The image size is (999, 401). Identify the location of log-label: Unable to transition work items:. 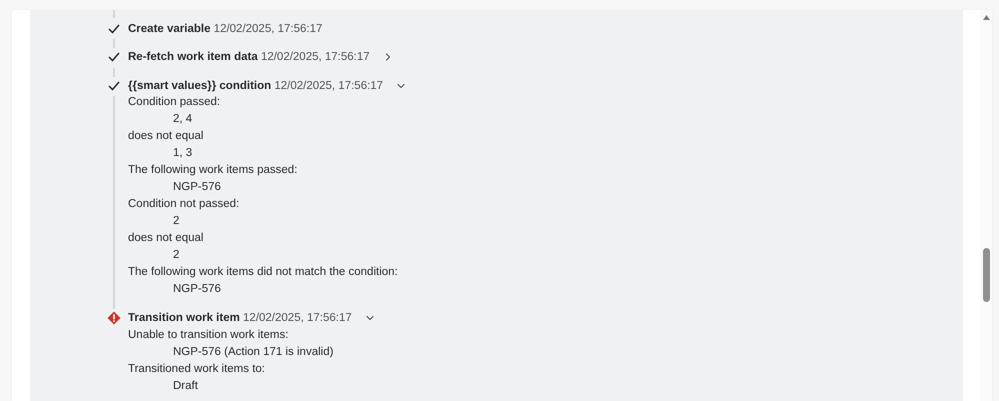
(209, 335).